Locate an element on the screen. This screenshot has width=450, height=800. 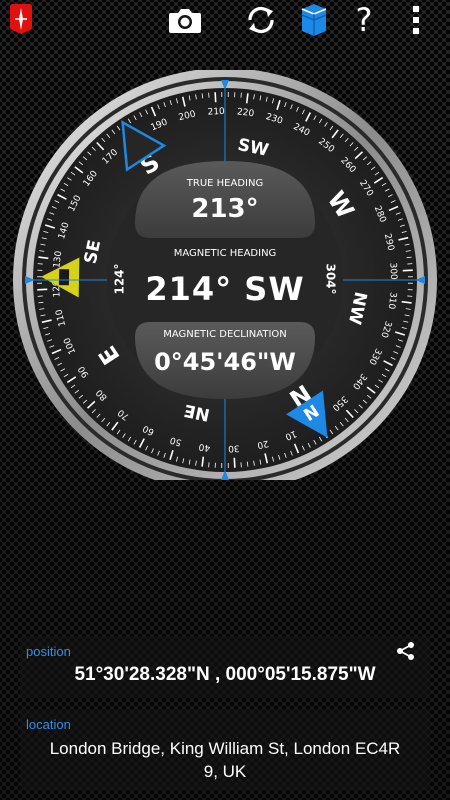
true-heading-value: 213° is located at coordinates (225, 209).